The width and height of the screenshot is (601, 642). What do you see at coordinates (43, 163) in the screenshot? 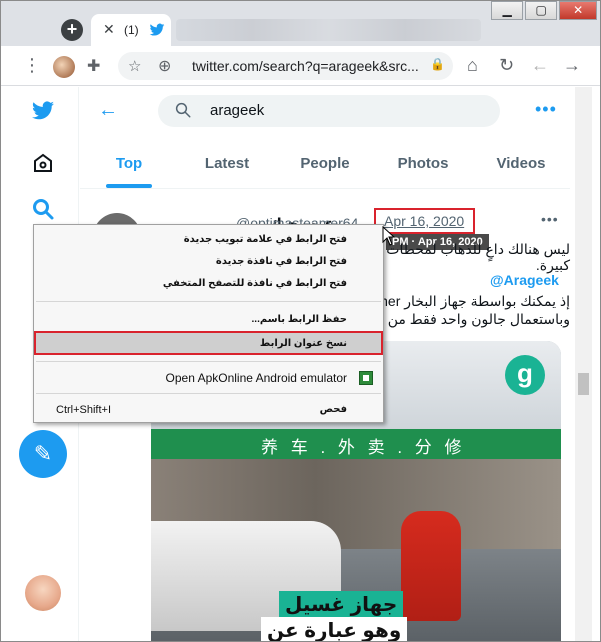
I see `explore-icon` at bounding box center [43, 163].